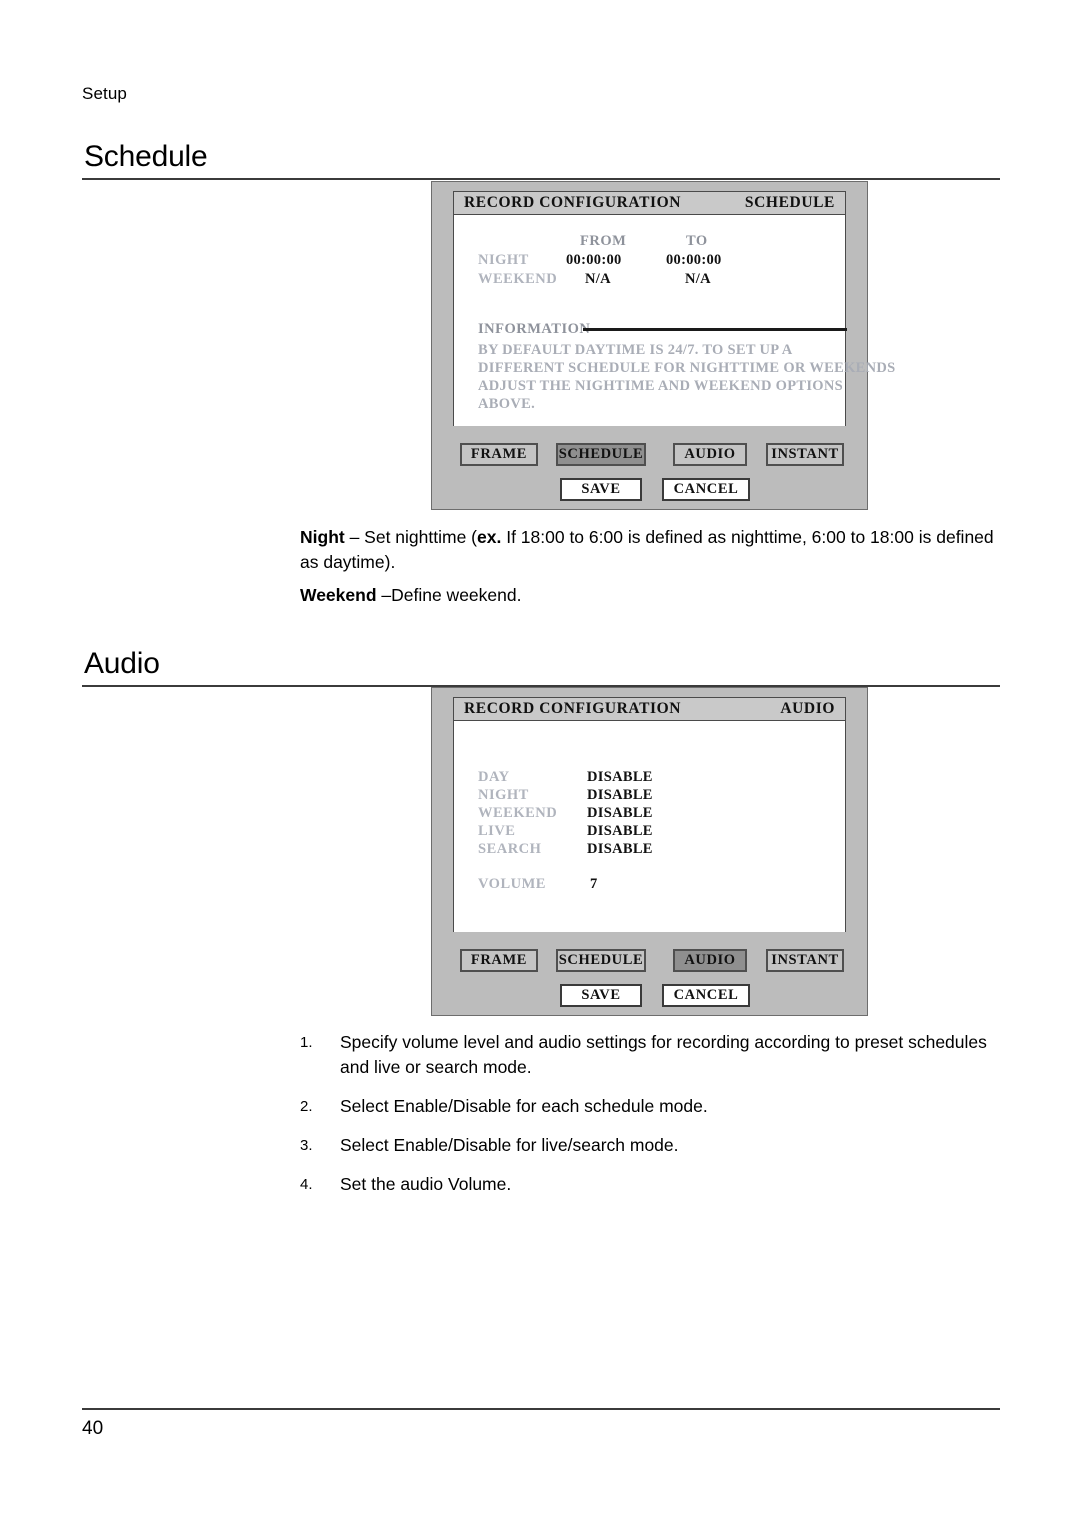 Image resolution: width=1080 pixels, height=1534 pixels. I want to click on volume-value: 7, so click(594, 884).